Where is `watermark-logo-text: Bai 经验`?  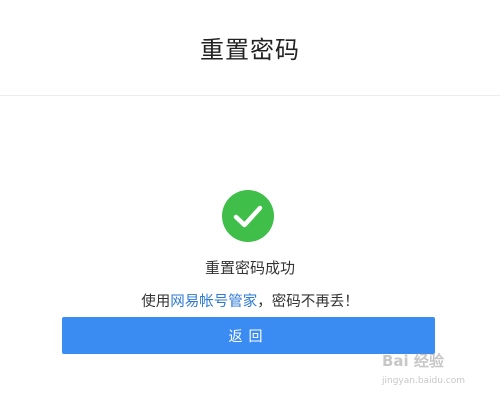 watermark-logo-text: Bai 经验 is located at coordinates (413, 361).